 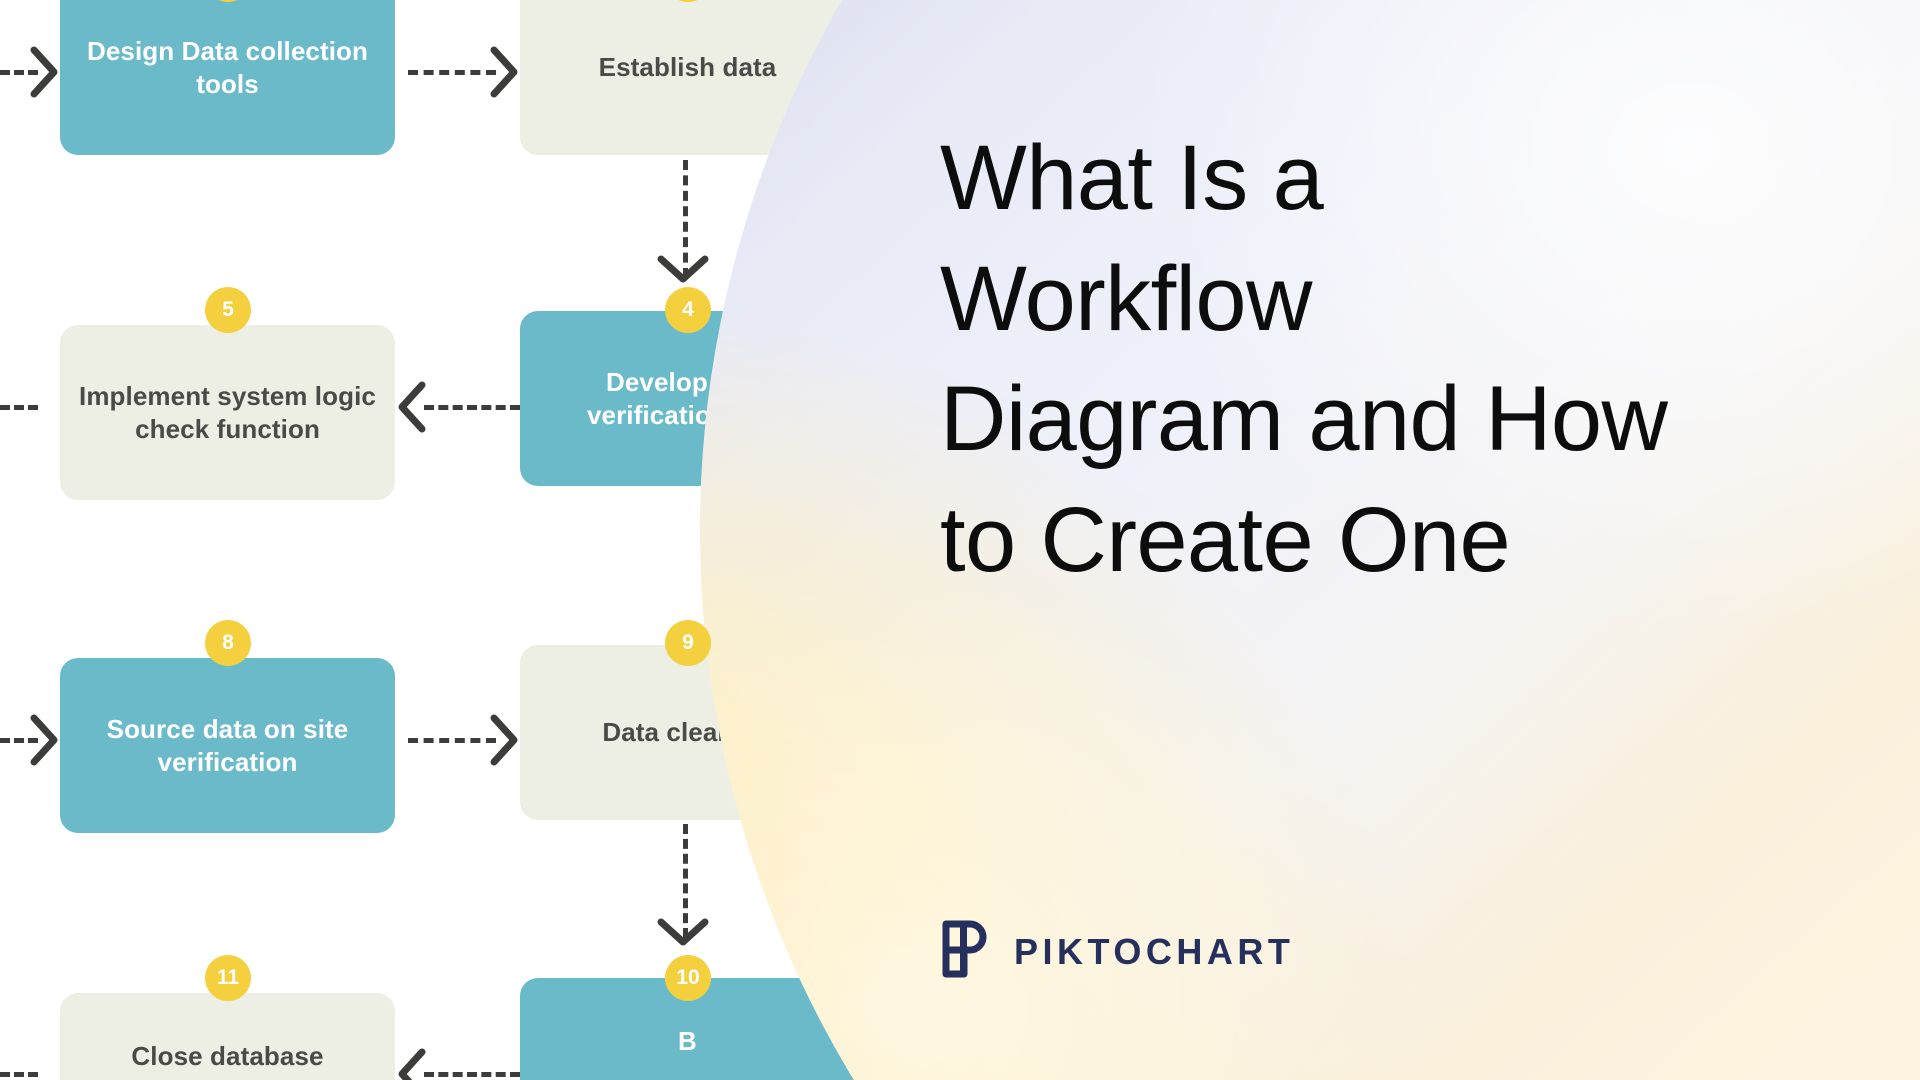 What do you see at coordinates (1154, 951) in the screenshot?
I see `piktochart-wordmark: PIKTOCHART` at bounding box center [1154, 951].